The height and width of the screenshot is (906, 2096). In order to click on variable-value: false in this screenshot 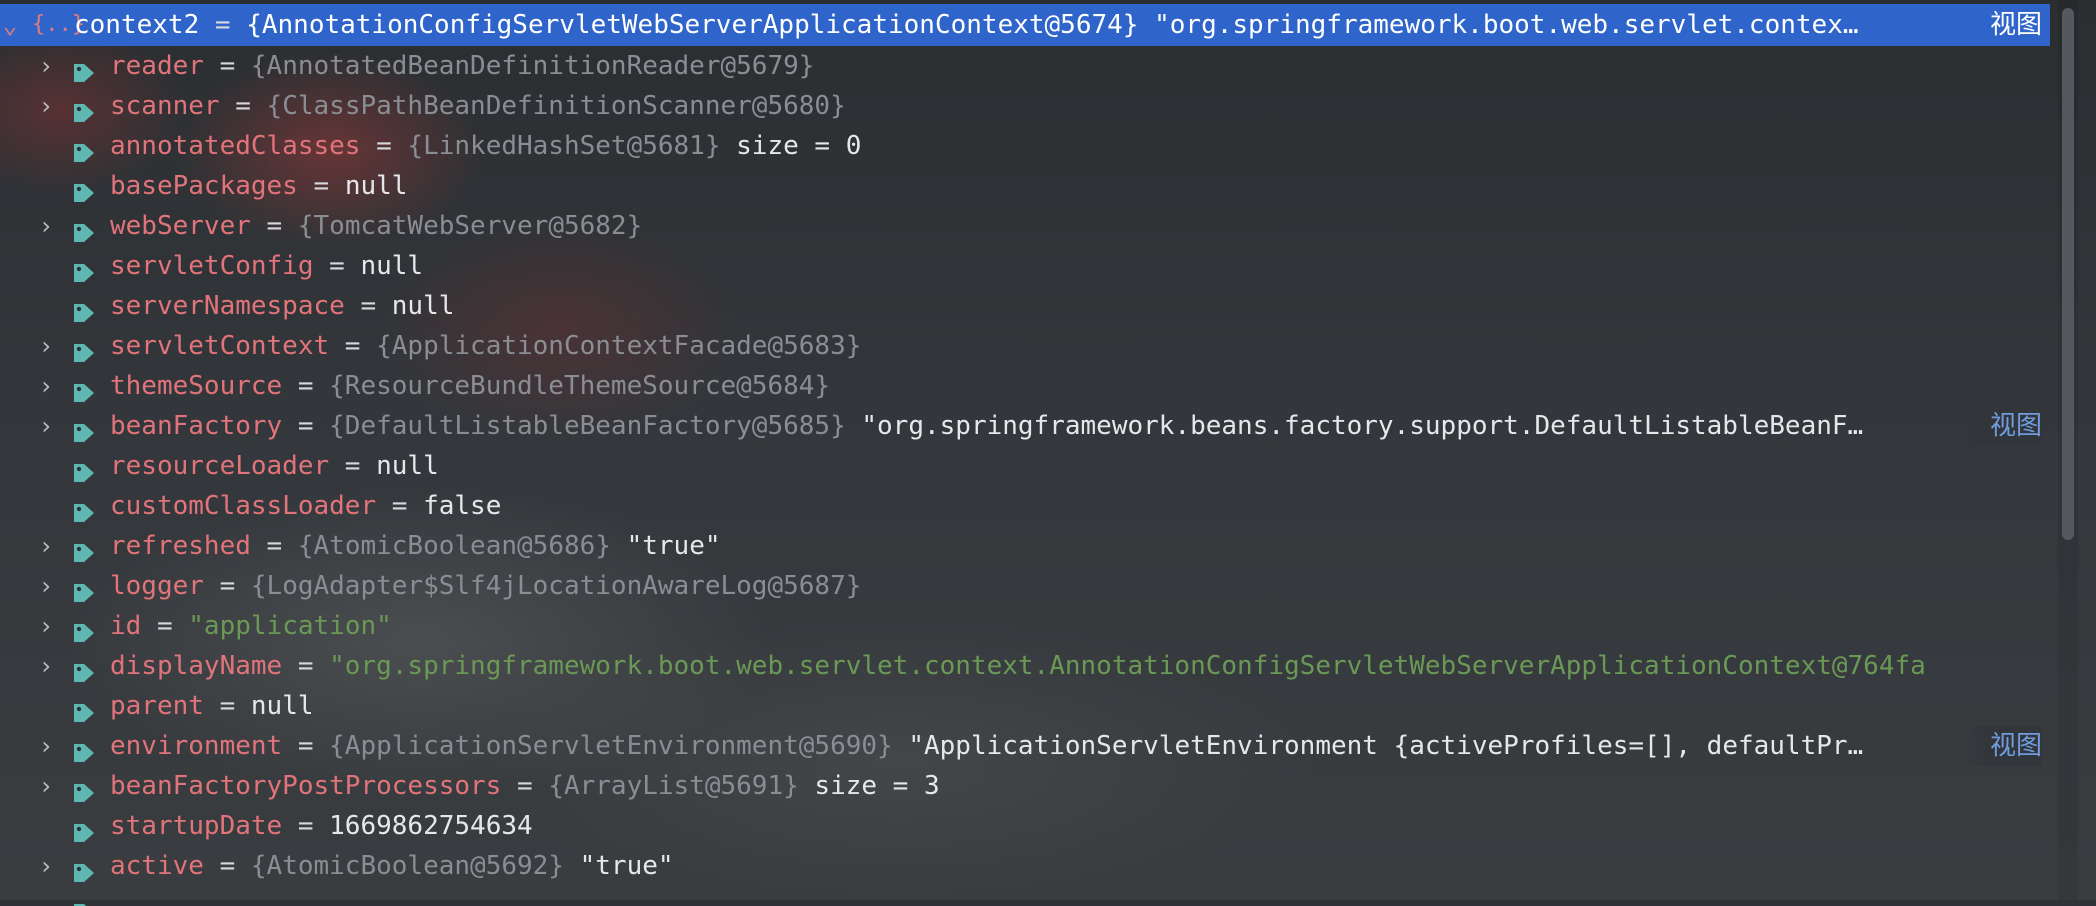, I will do `click(462, 506)`.